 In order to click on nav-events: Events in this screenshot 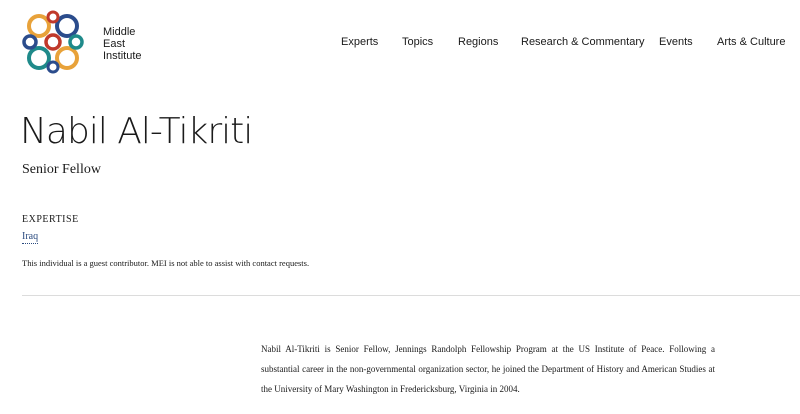, I will do `click(676, 42)`.